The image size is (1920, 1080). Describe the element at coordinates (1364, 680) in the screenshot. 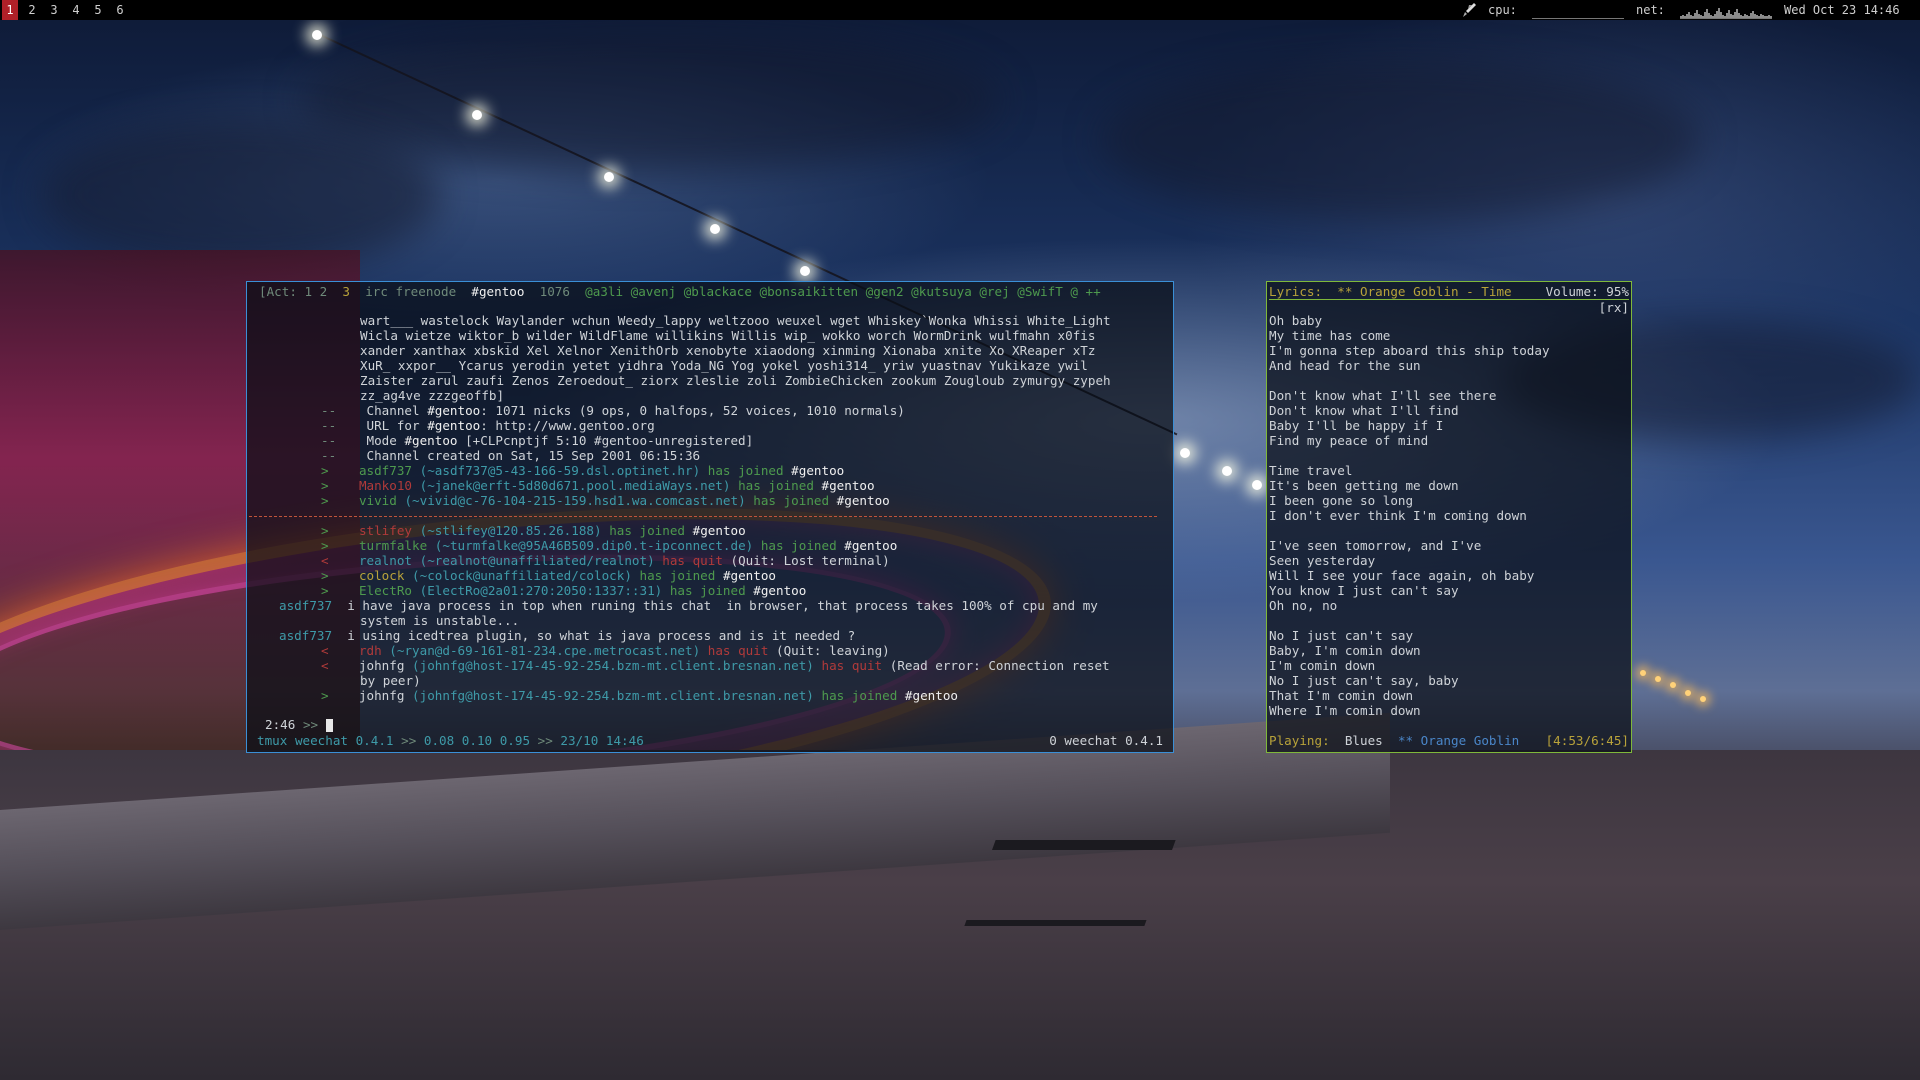

I see `lyric-line: No I just can't say, baby` at that location.